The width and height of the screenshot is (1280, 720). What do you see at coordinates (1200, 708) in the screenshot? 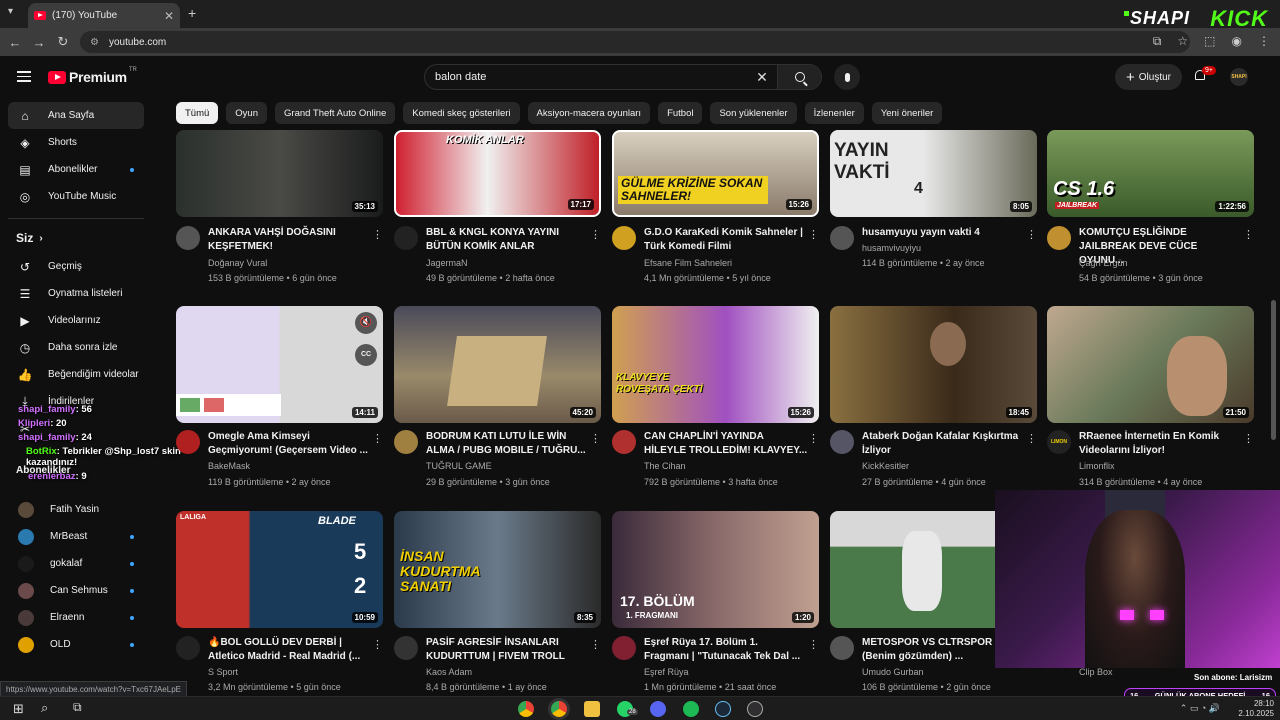
I see `system-tray-icons: ⌃ ▭ ◔ 🔊` at bounding box center [1200, 708].